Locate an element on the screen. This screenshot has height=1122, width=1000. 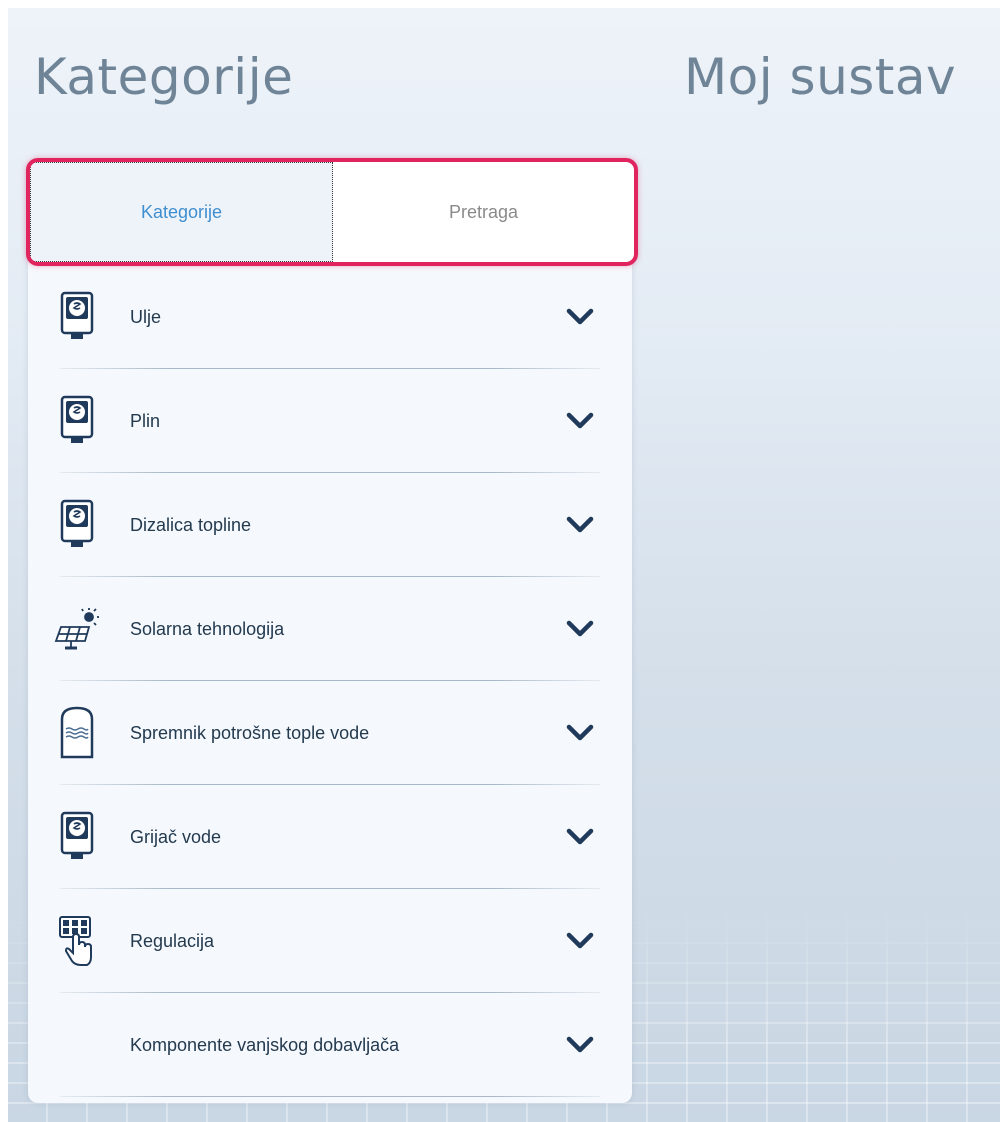
list-item-label: Solarna tehnologija is located at coordinates (207, 628).